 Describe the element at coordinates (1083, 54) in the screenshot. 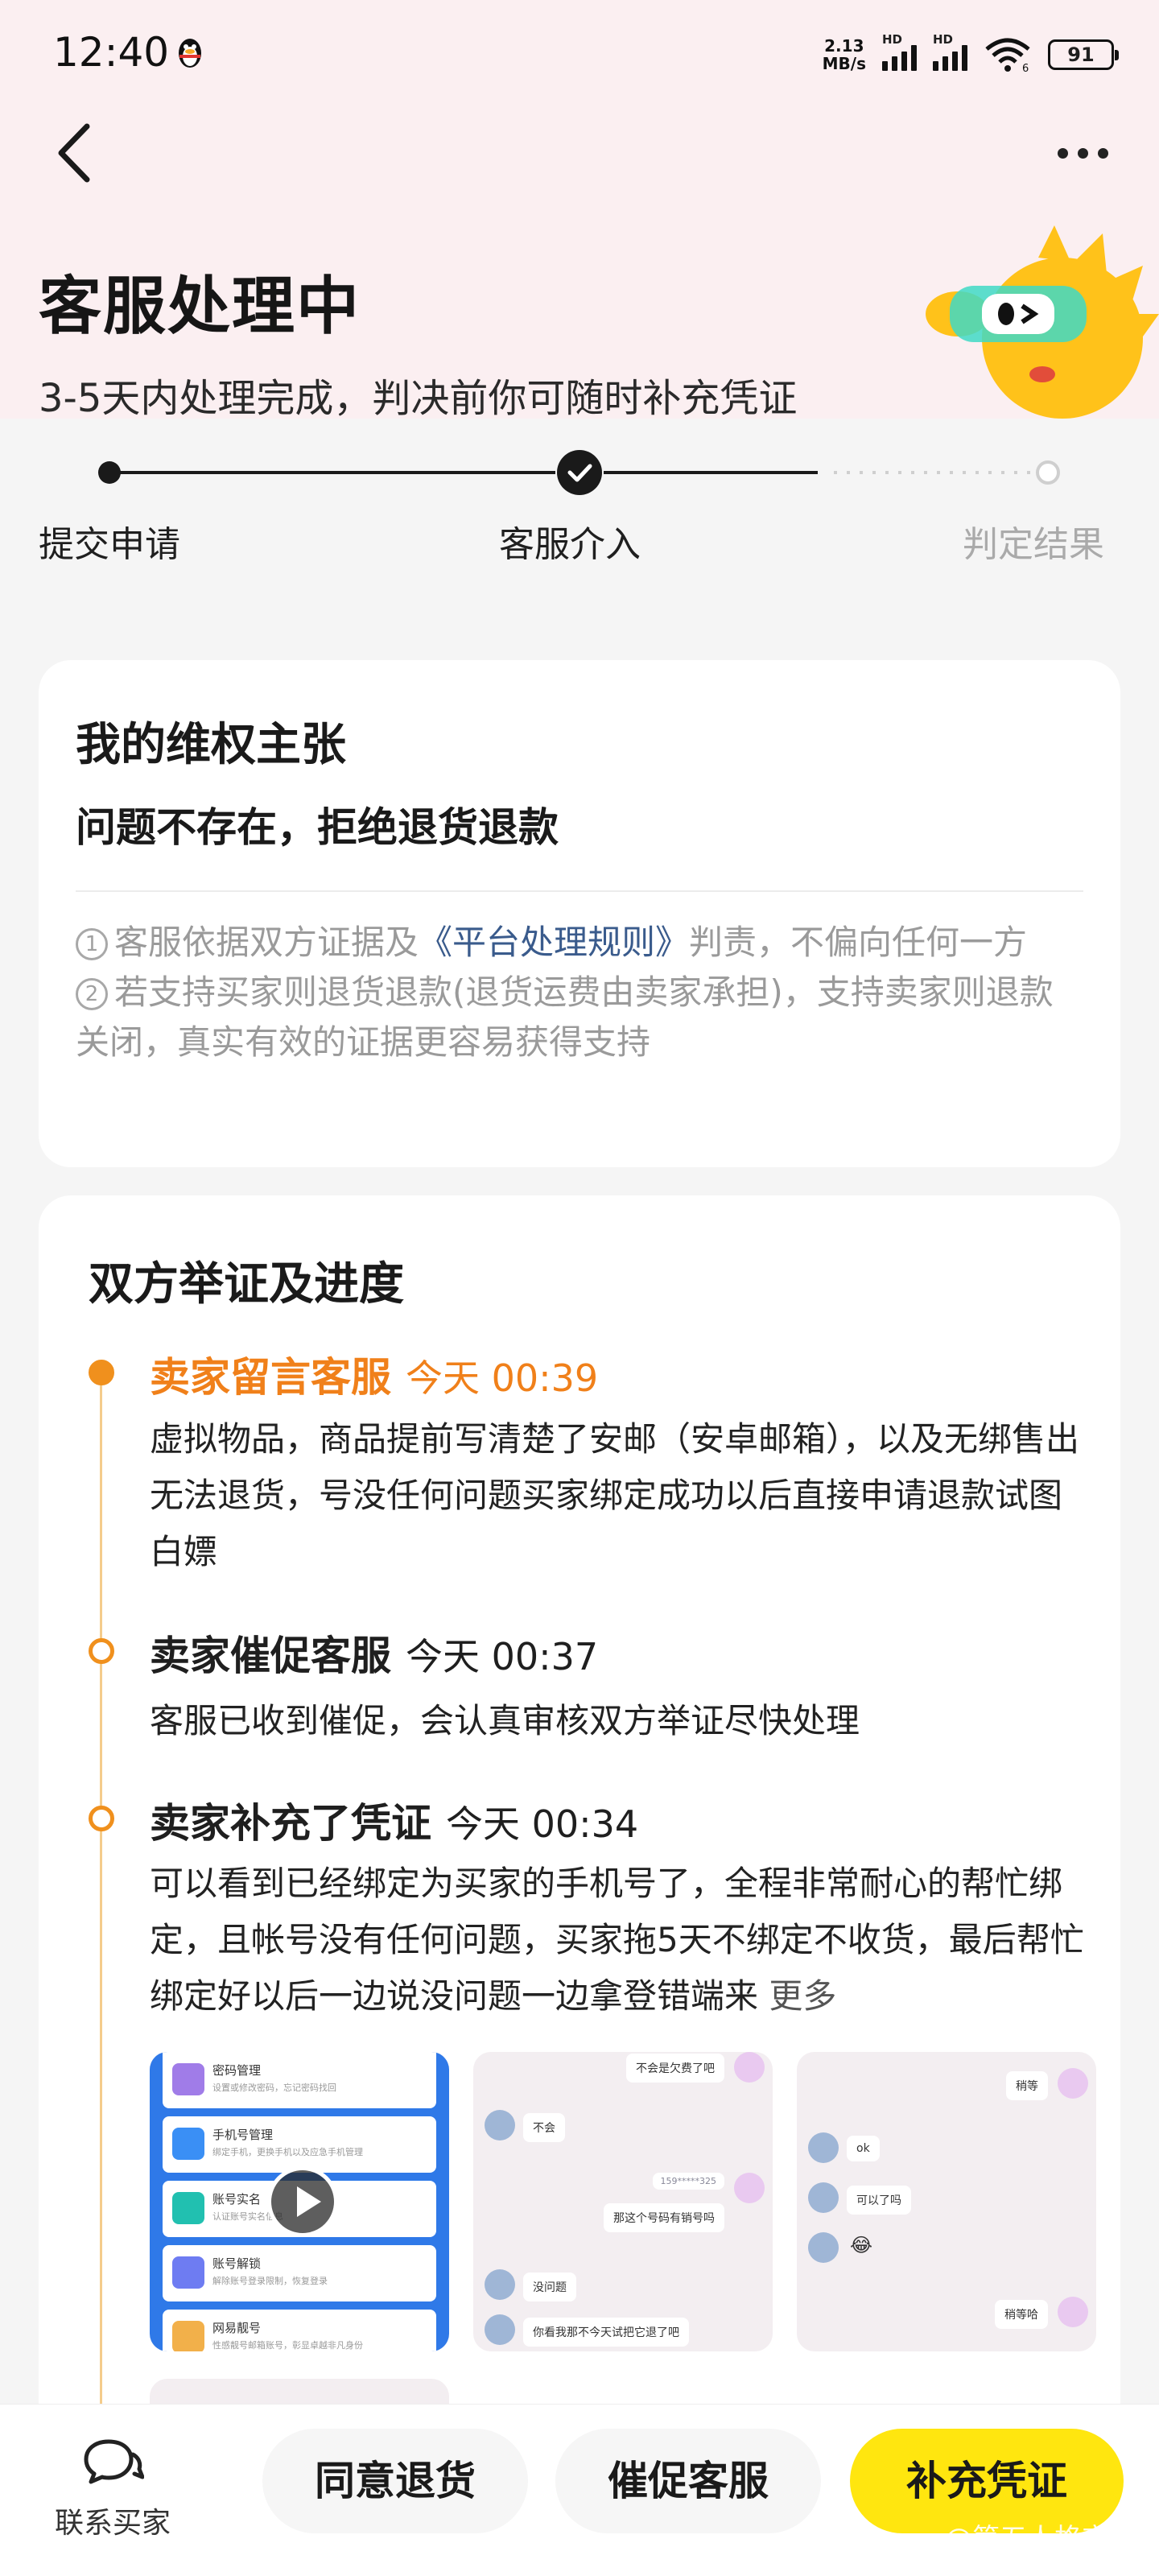

I see `battery-icon: 91` at that location.